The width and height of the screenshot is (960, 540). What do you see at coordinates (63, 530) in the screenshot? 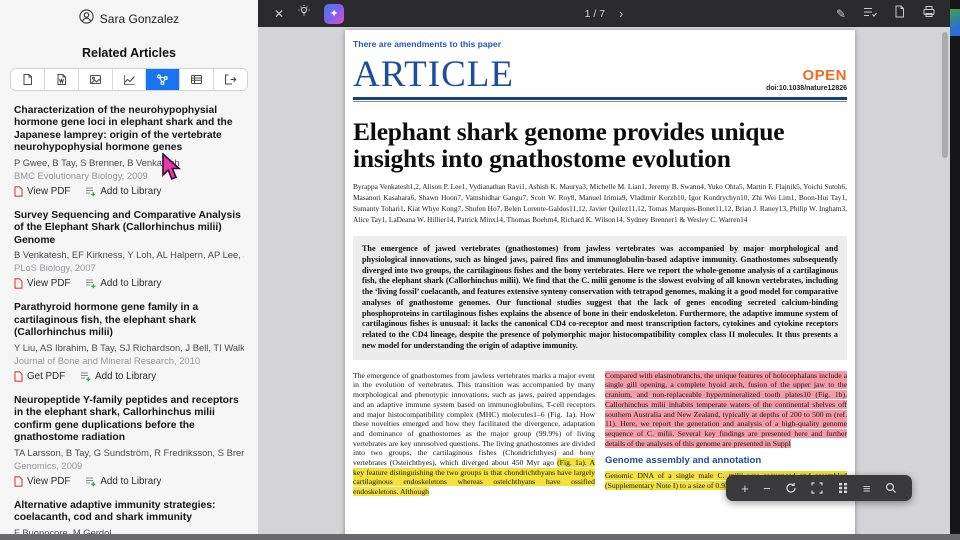
I see `article-authors: F Buonocore, M Gerdol` at bounding box center [63, 530].